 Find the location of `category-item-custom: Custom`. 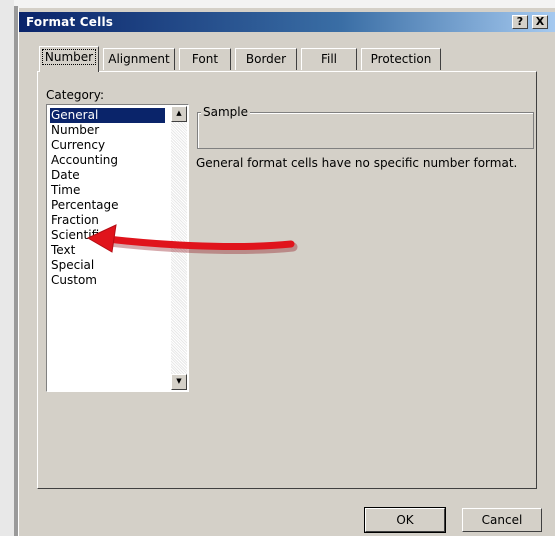

category-item-custom: Custom is located at coordinates (107, 280).